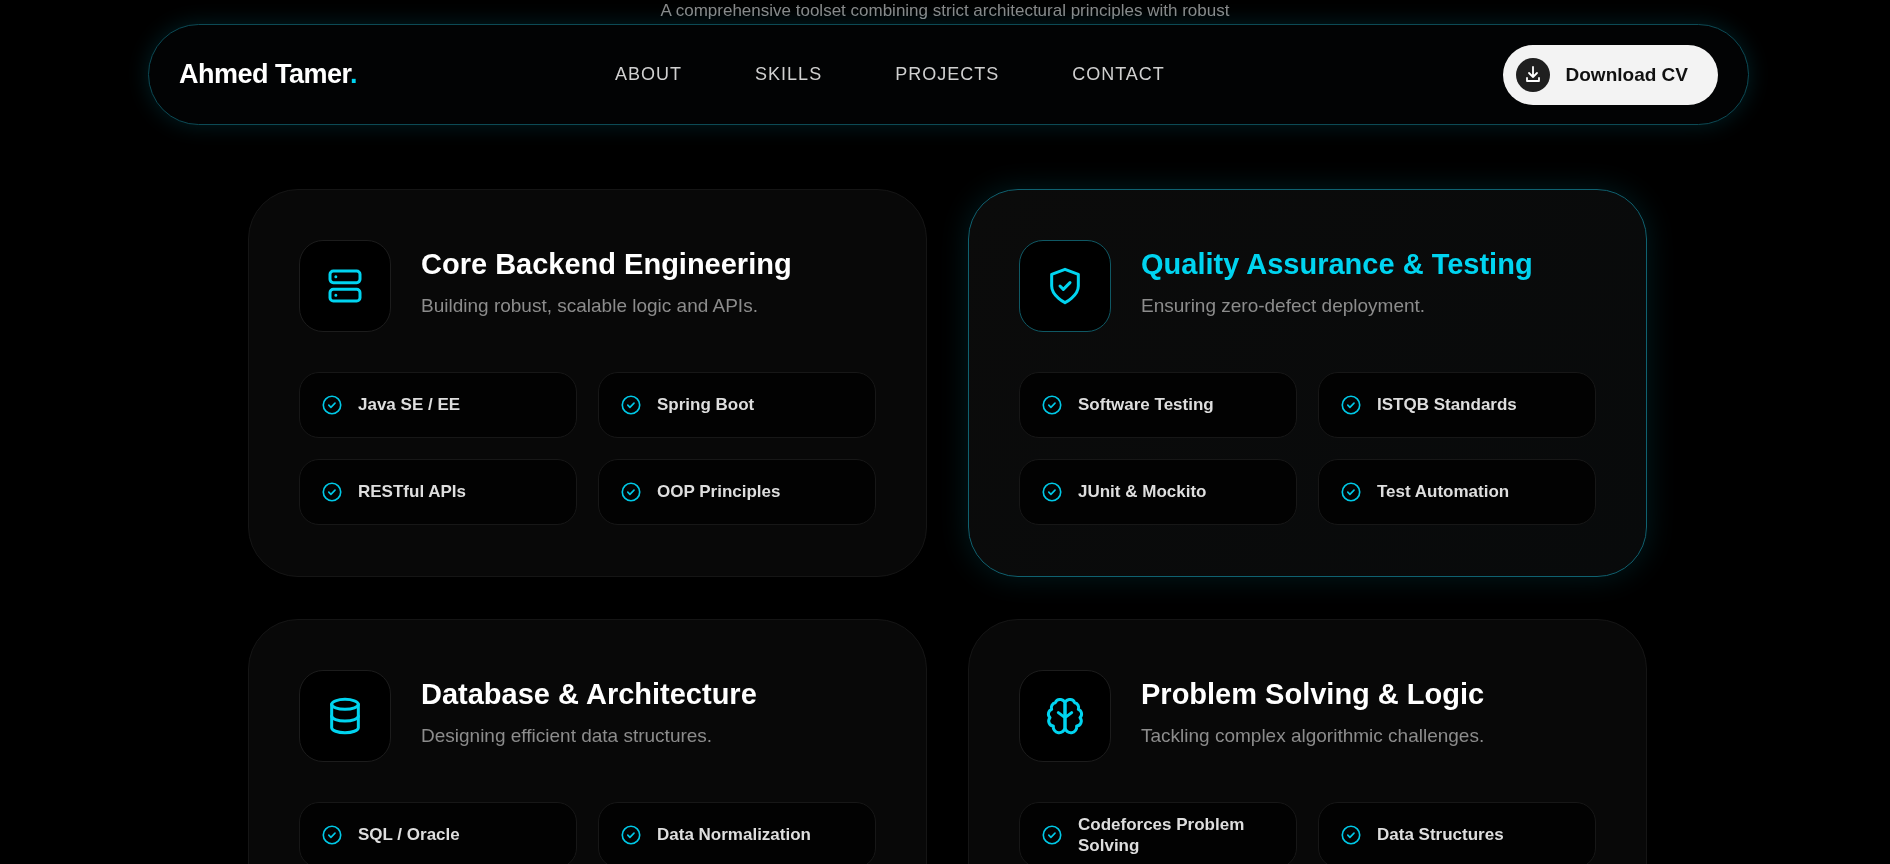 This screenshot has width=1890, height=864. What do you see at coordinates (1337, 264) in the screenshot?
I see `card-title: Quality Assurance & Testing` at bounding box center [1337, 264].